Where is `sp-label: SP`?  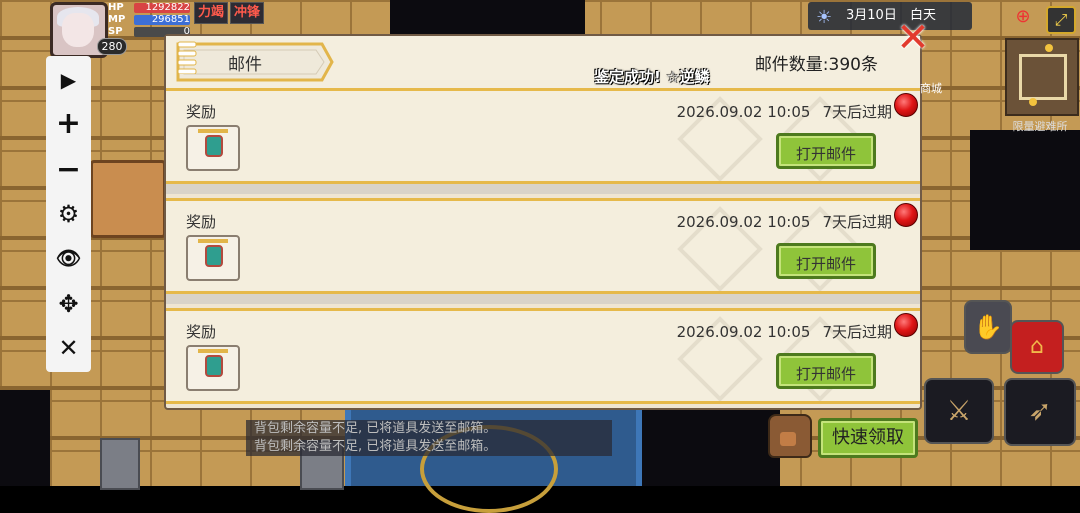 sp-label: SP is located at coordinates (115, 31).